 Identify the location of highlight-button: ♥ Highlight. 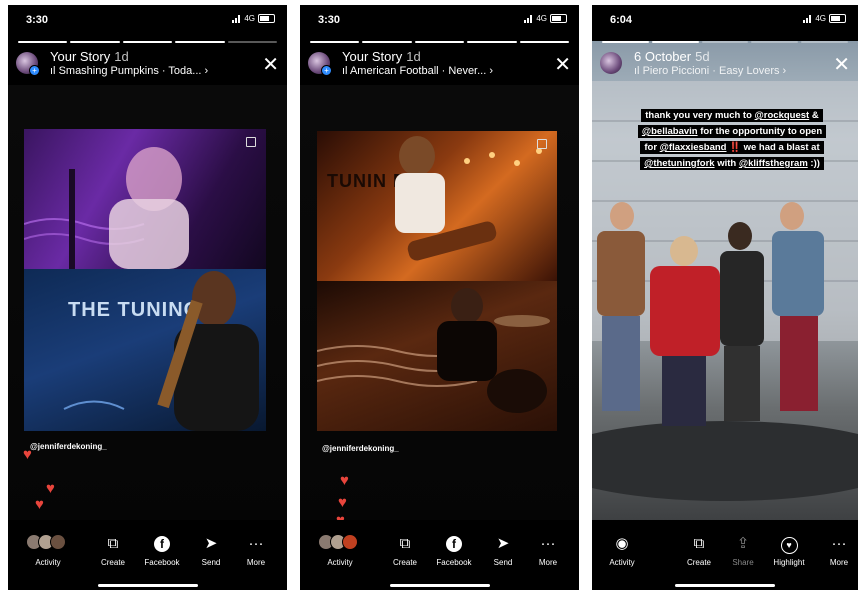
(789, 550).